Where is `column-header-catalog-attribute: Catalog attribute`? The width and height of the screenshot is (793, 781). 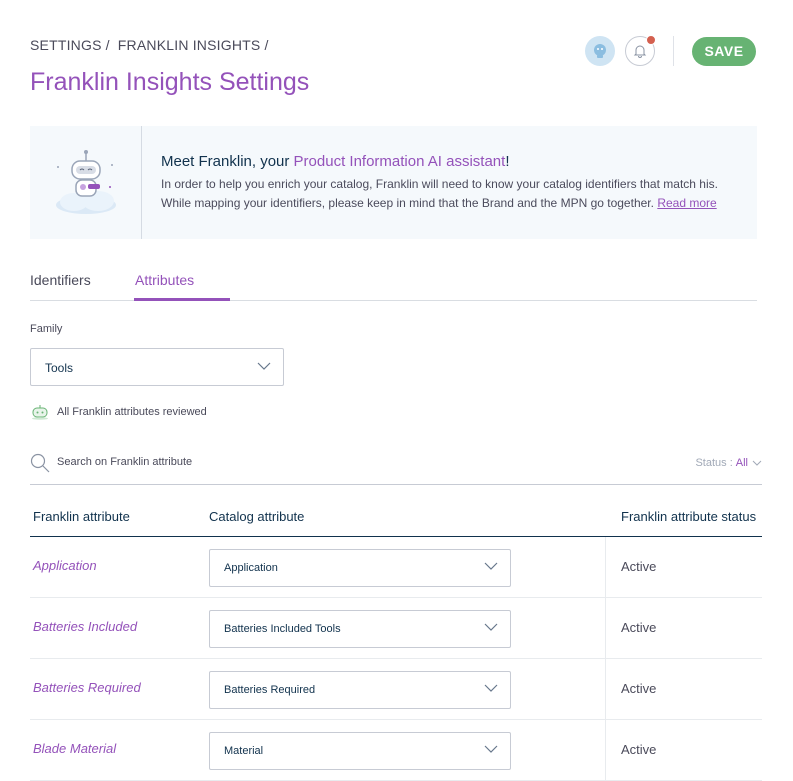 column-header-catalog-attribute: Catalog attribute is located at coordinates (257, 516).